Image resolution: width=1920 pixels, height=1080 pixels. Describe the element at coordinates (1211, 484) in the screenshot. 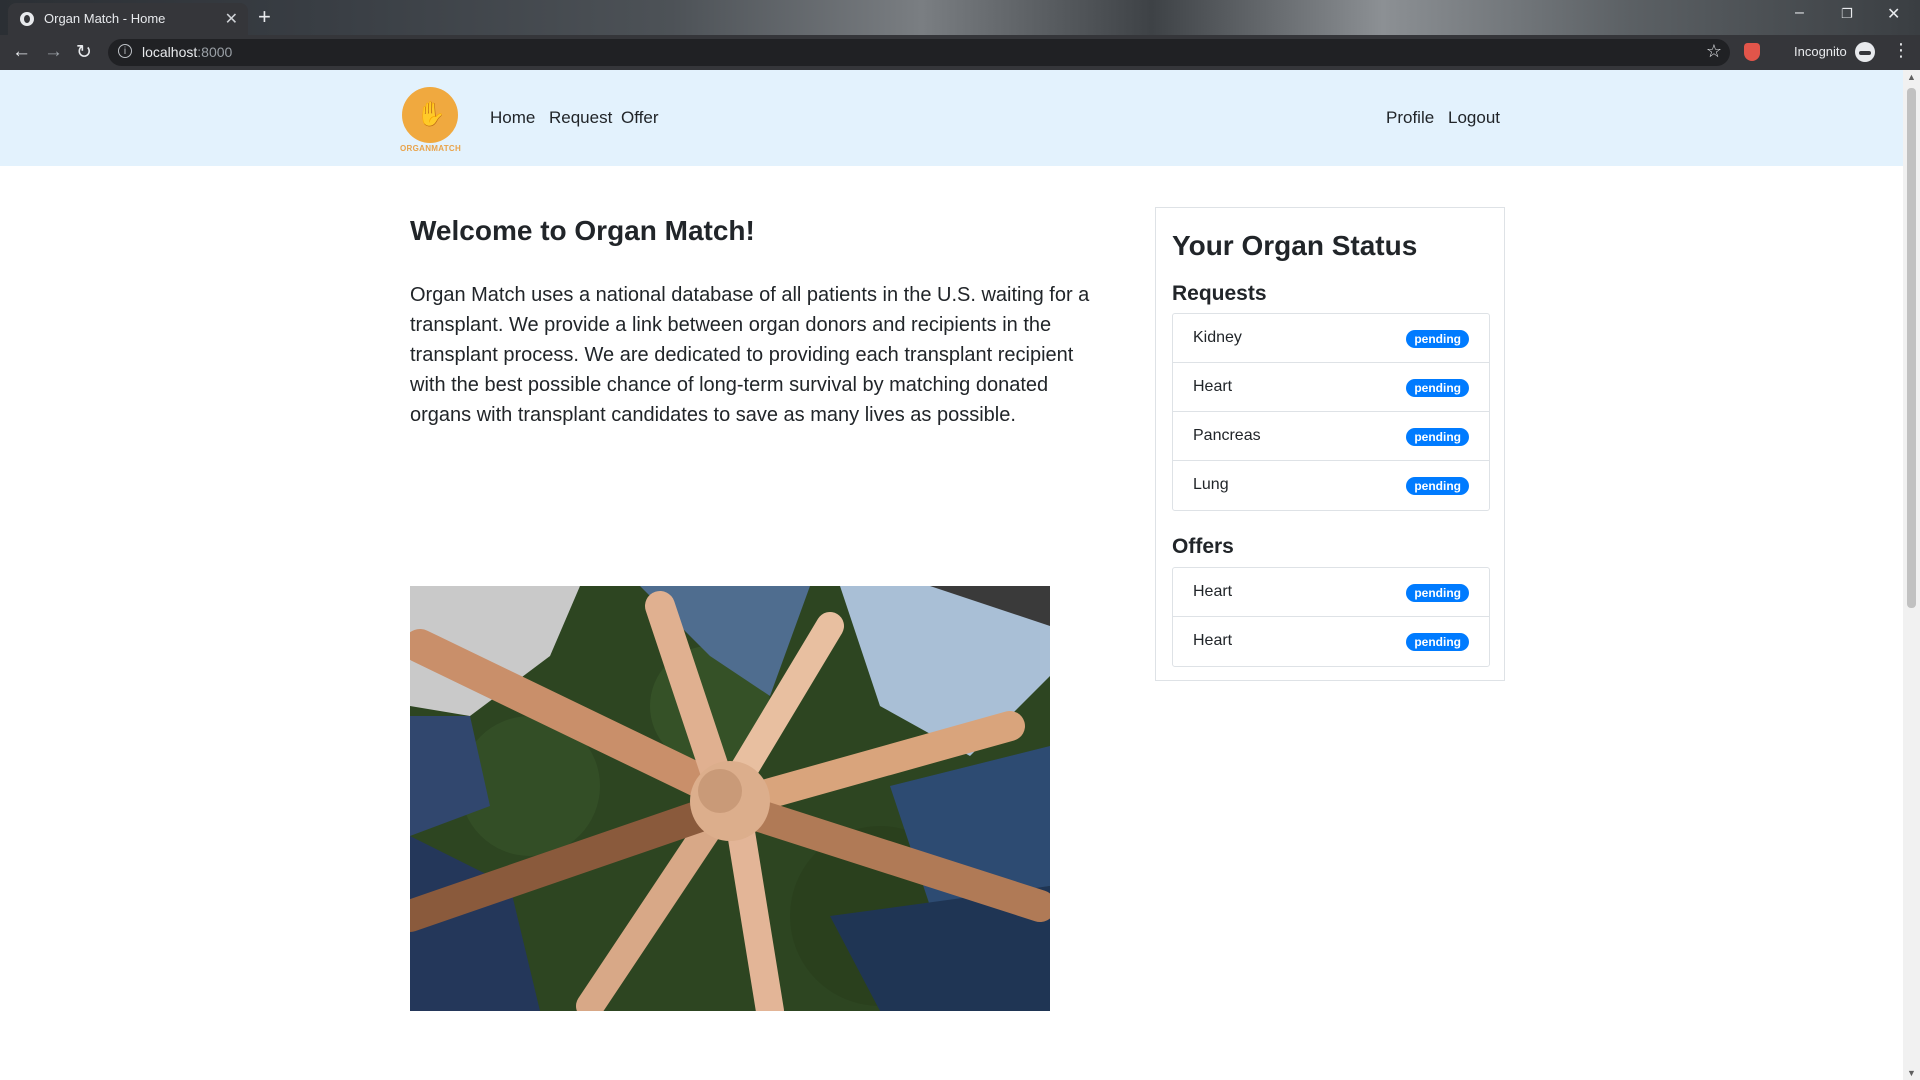

I see `organ-label: Lung` at that location.